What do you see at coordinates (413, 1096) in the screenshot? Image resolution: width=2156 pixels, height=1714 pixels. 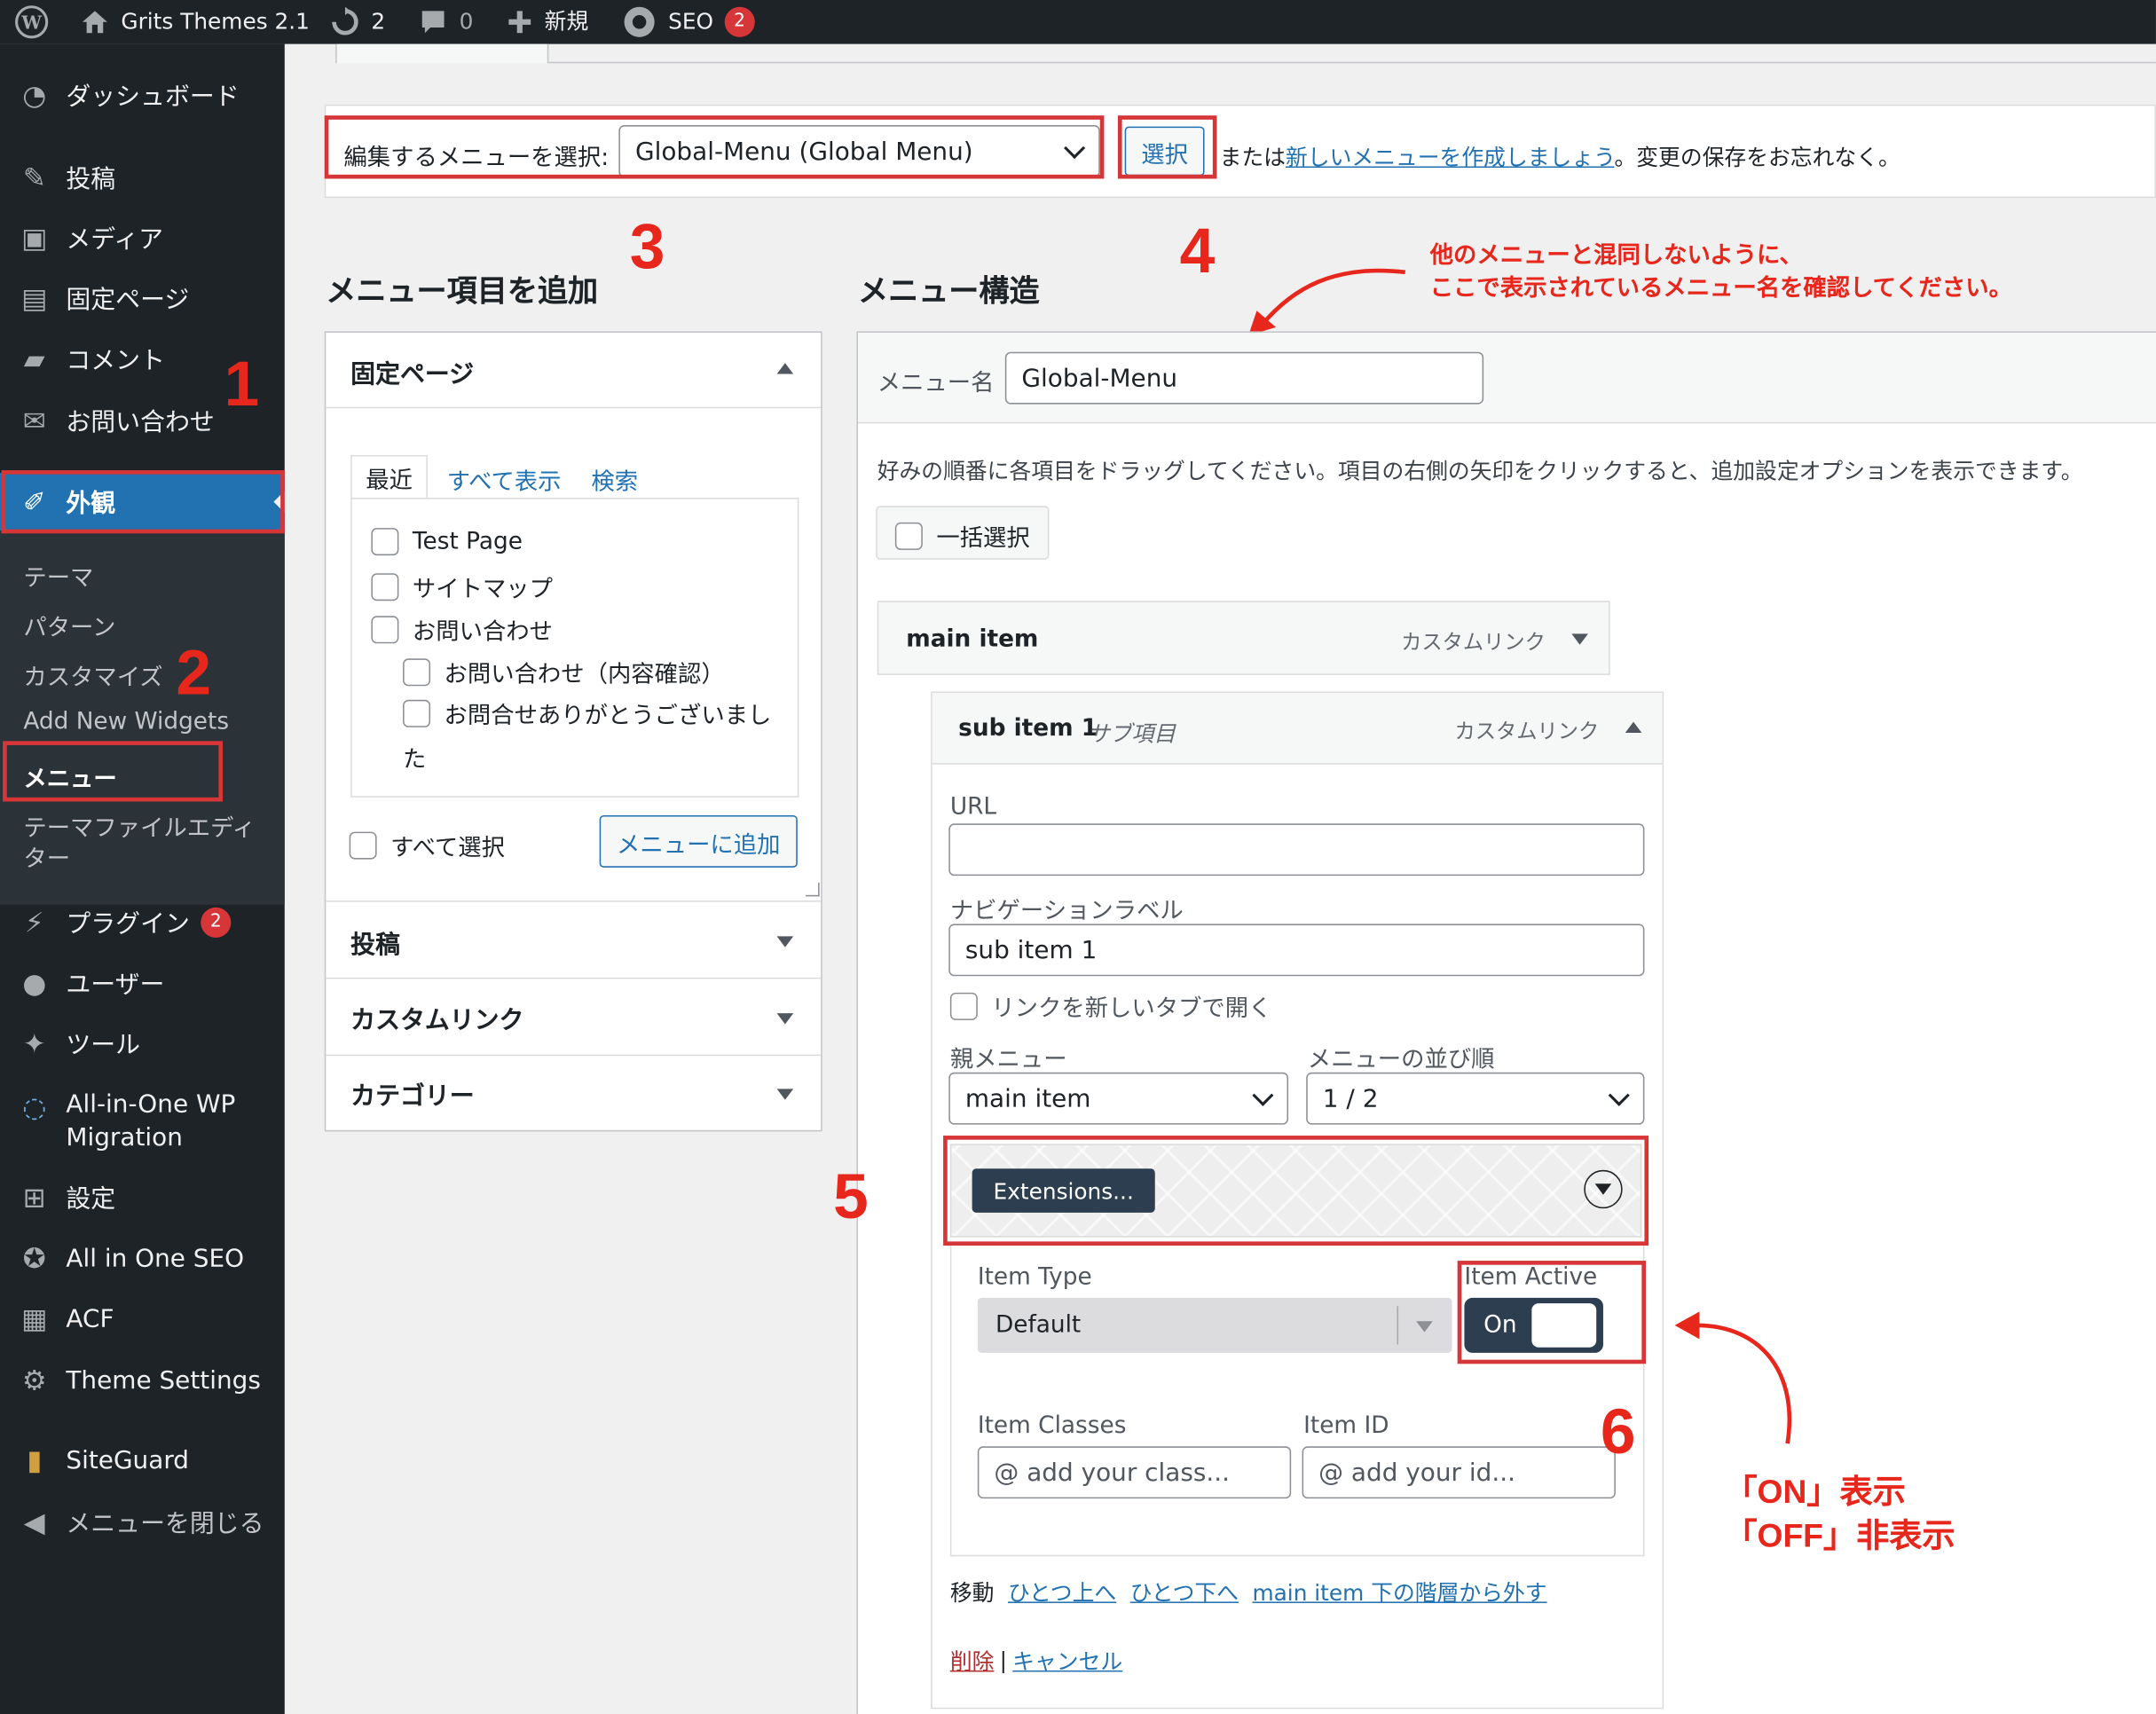 I see `section-title: カテゴリー` at bounding box center [413, 1096].